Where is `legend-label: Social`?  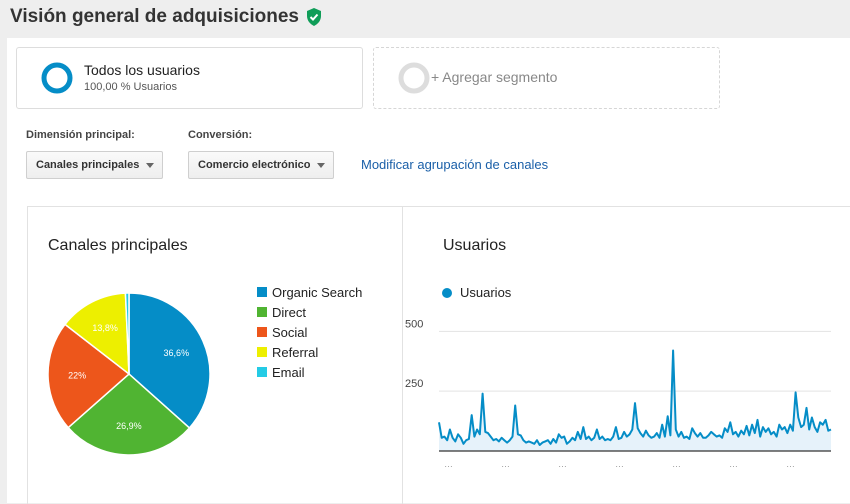
legend-label: Social is located at coordinates (290, 332).